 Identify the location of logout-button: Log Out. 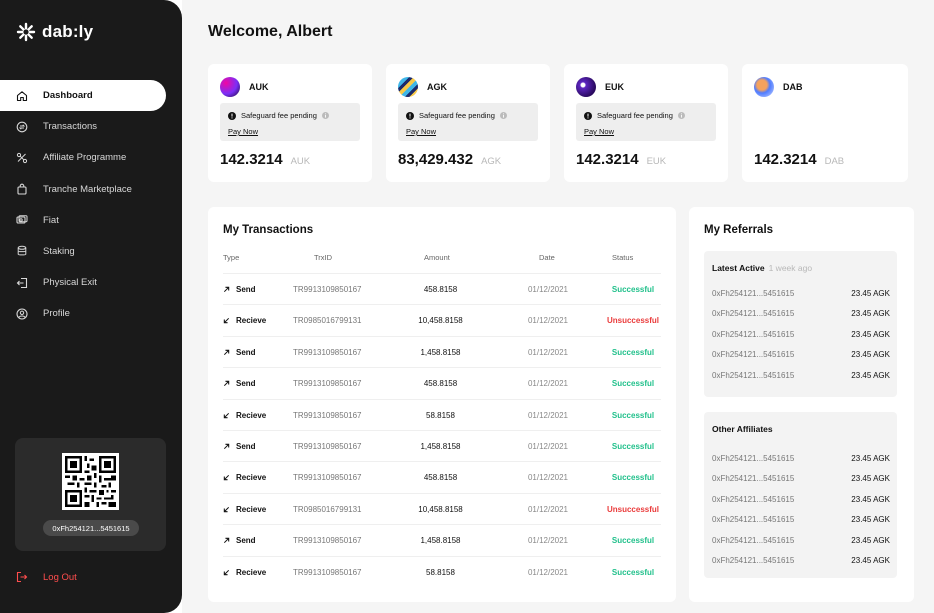
(46, 577).